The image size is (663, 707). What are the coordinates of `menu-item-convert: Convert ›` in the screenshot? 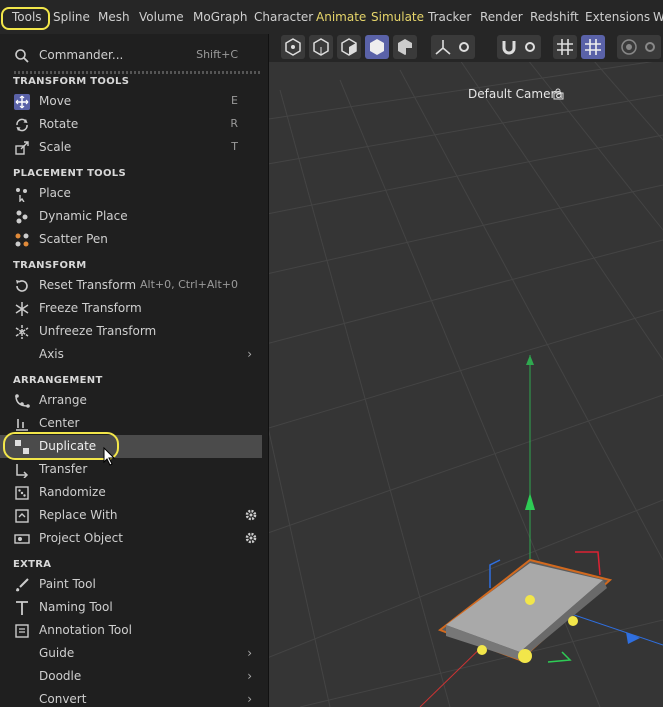 It's located at (131, 697).